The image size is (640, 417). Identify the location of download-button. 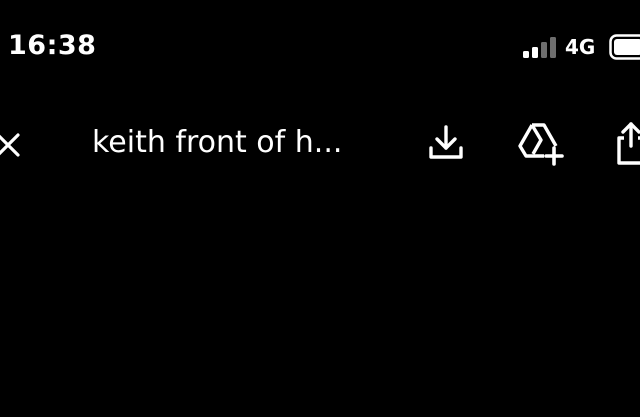
(446, 143).